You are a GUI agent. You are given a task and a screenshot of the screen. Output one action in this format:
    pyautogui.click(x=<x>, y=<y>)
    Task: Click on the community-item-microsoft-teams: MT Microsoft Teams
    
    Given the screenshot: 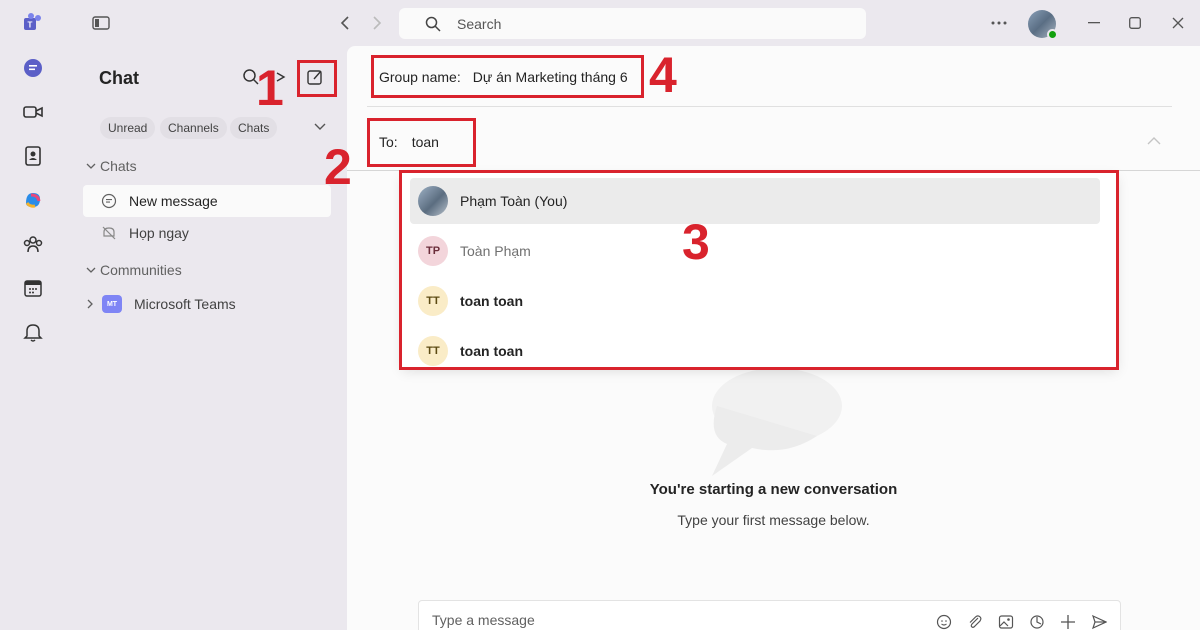 What is the action you would take?
    pyautogui.click(x=210, y=304)
    